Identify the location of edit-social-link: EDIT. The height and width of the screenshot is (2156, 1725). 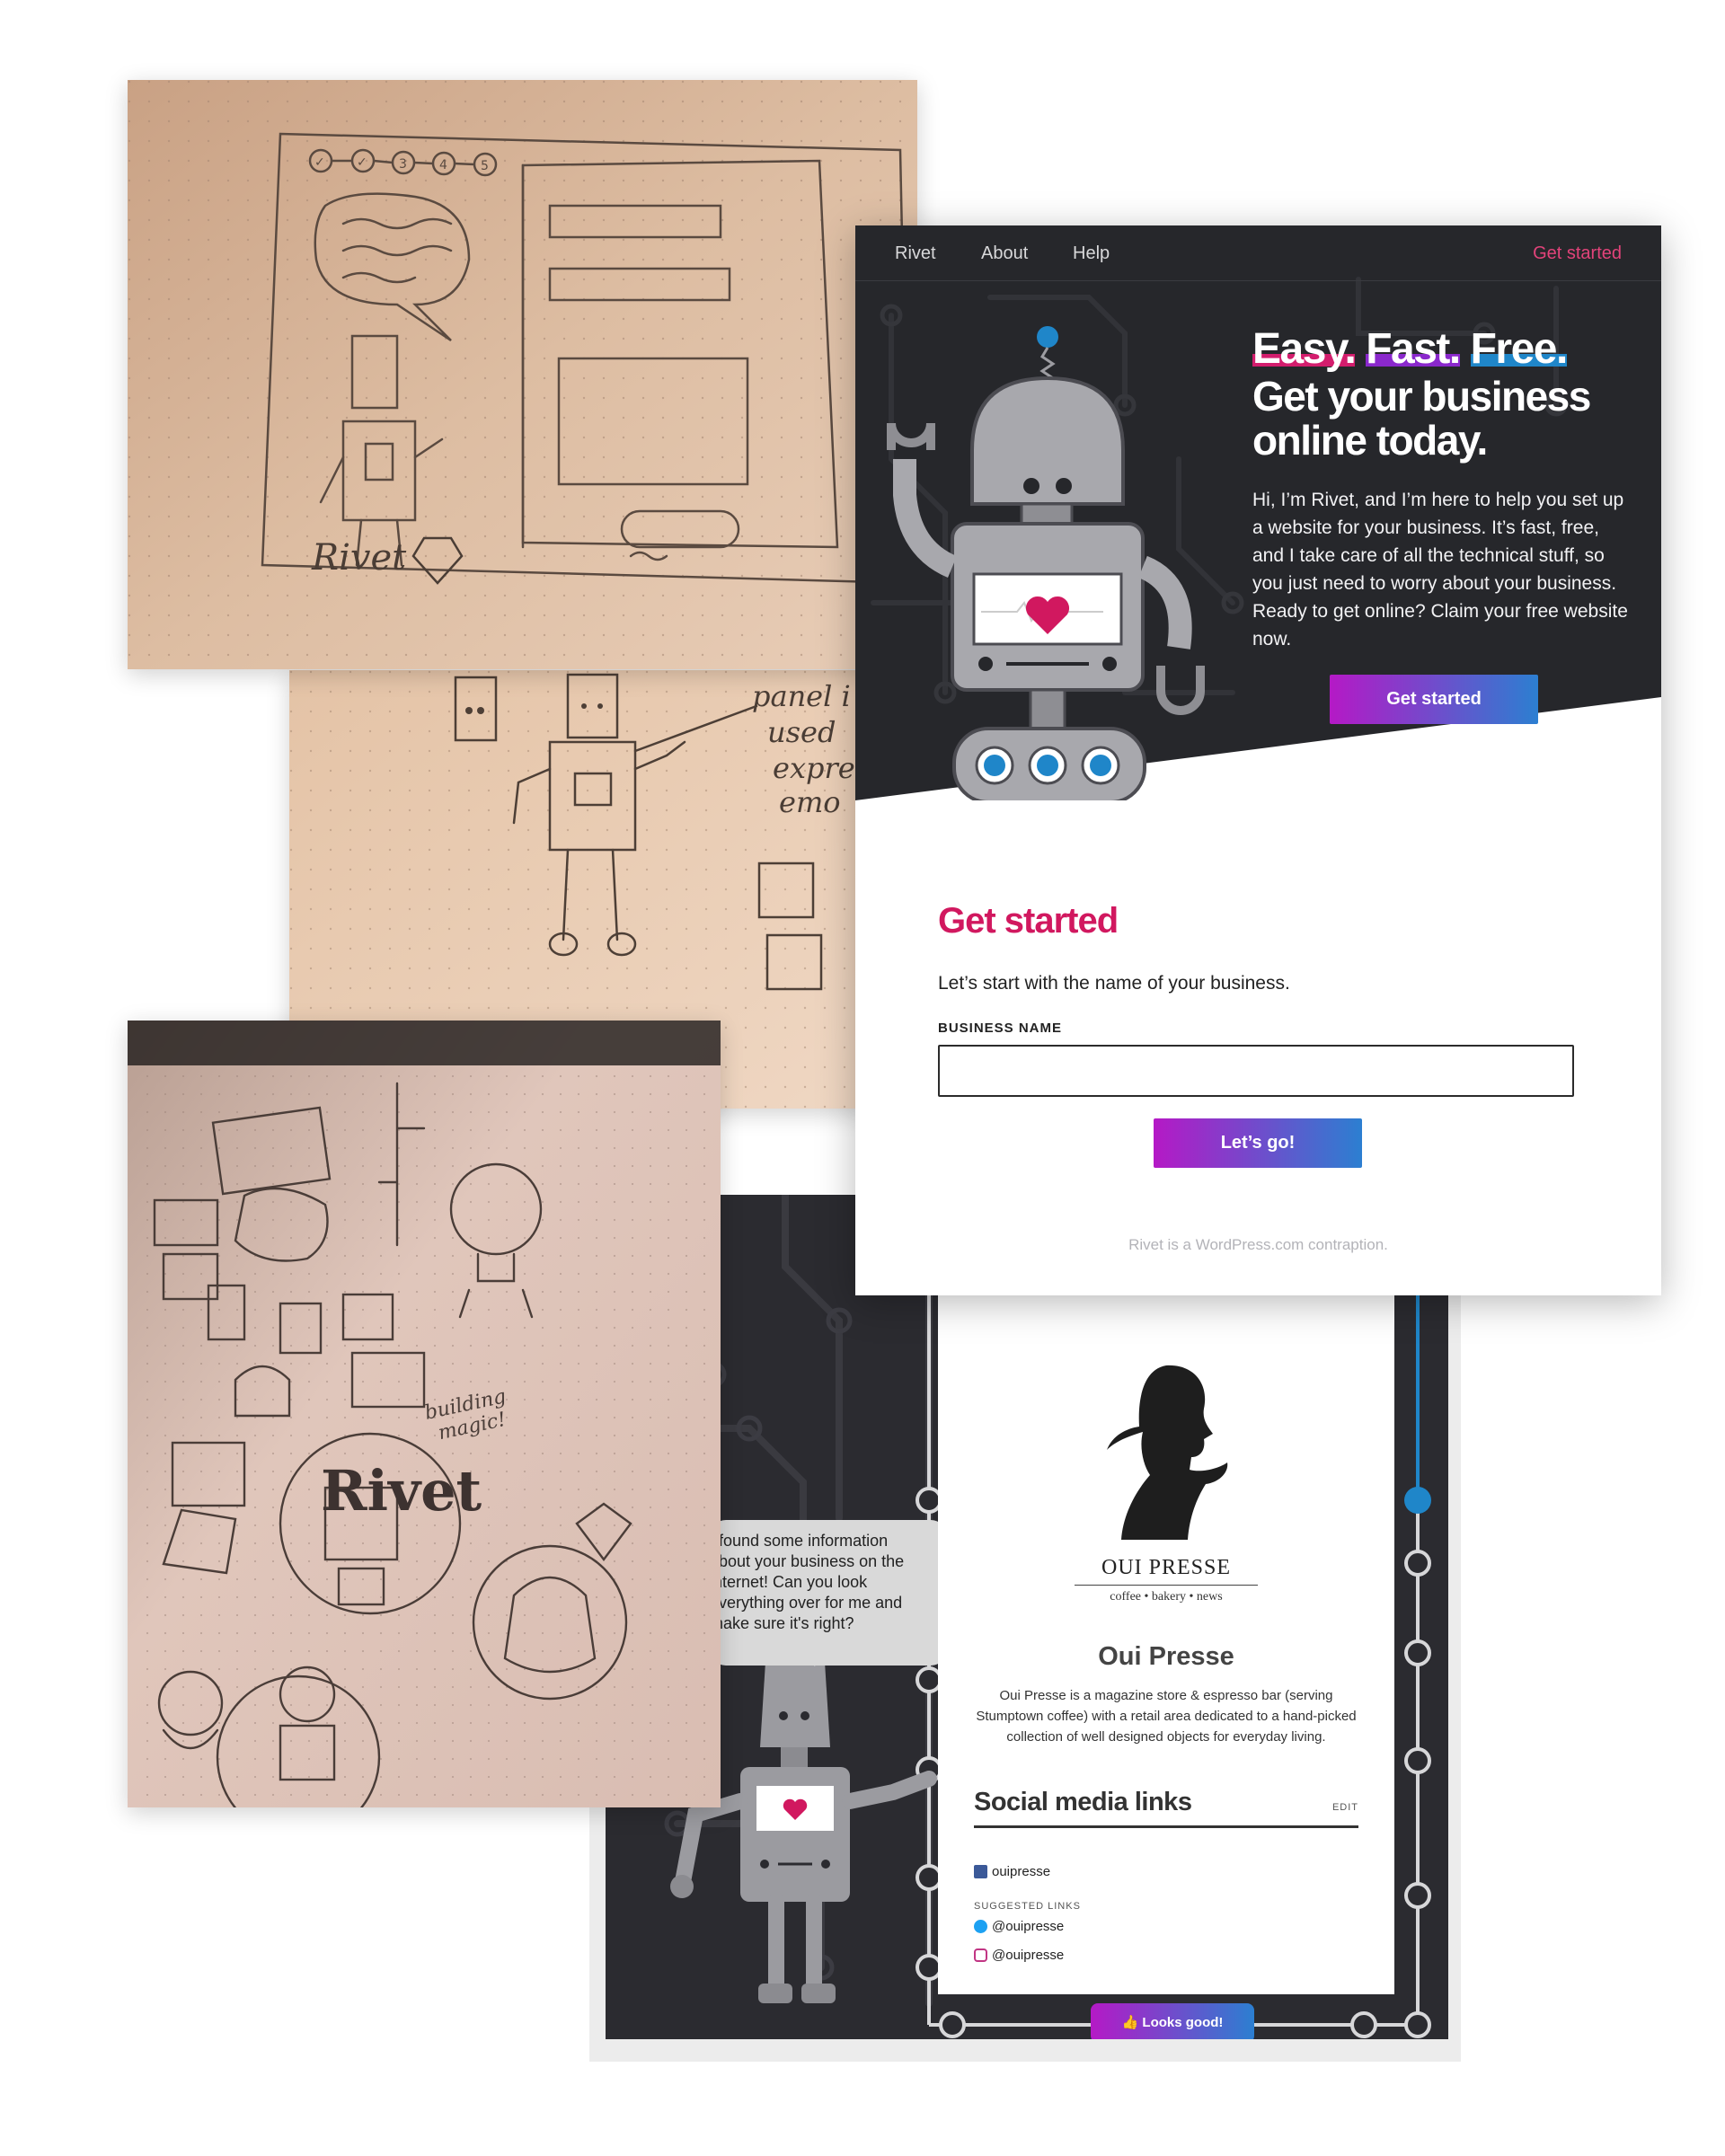
(1345, 1807).